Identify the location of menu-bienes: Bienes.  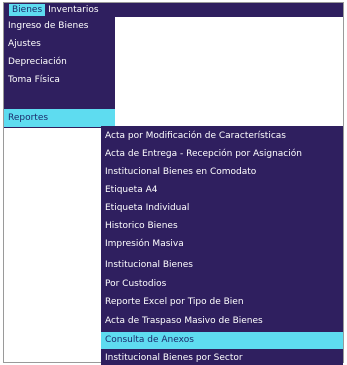
(27, 10).